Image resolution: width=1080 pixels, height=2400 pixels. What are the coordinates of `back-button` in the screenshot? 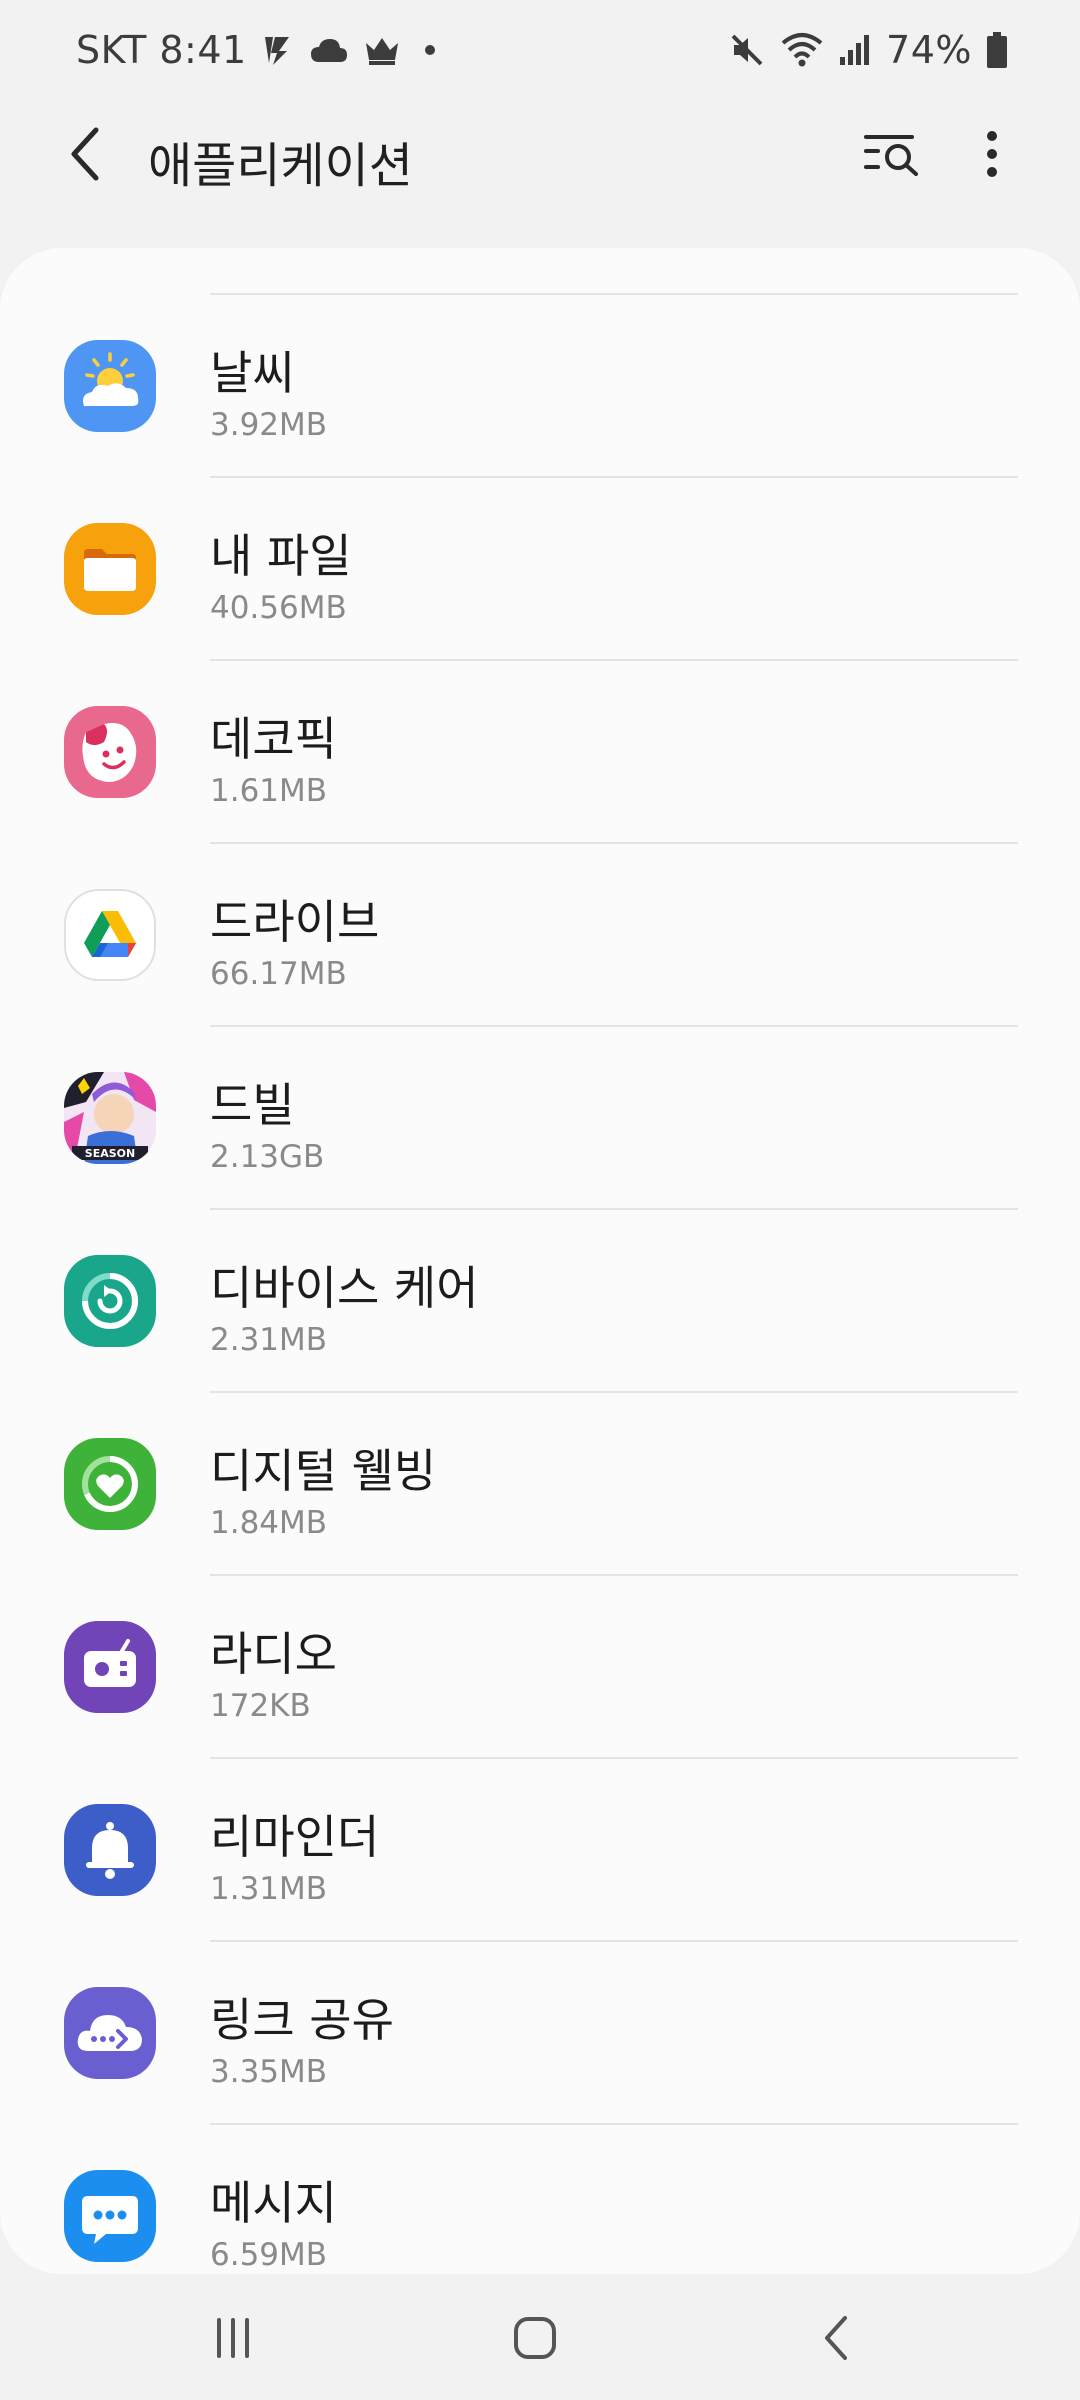 It's located at (86, 154).